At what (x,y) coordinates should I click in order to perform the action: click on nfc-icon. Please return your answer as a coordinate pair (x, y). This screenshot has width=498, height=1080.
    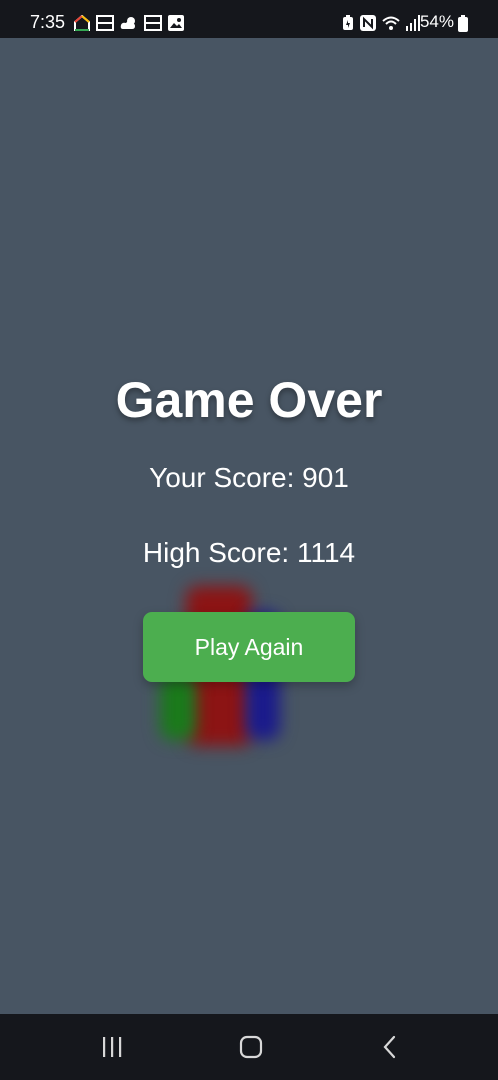
    Looking at the image, I should click on (368, 23).